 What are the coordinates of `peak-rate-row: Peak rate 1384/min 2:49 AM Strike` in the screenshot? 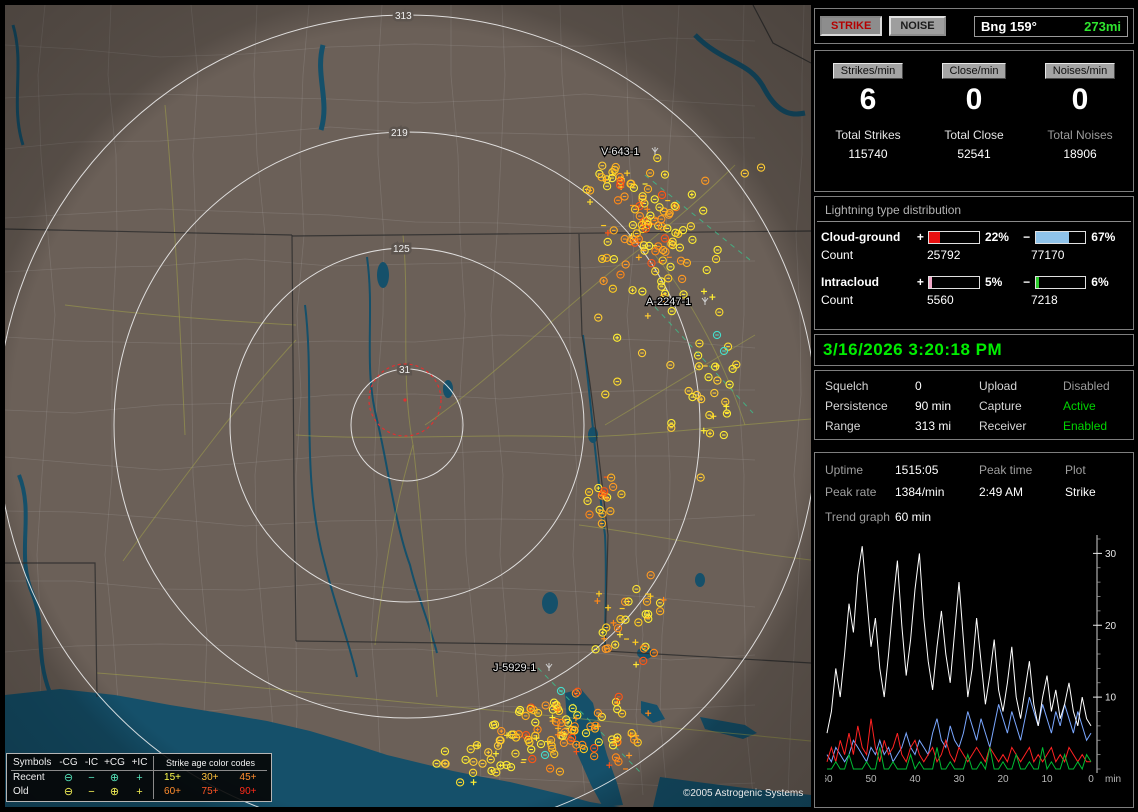 It's located at (974, 492).